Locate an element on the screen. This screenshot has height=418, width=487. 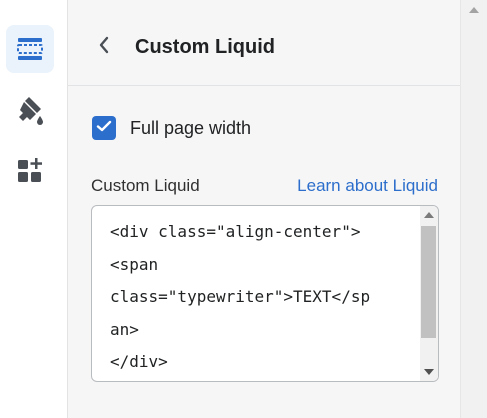
checkmark-icon is located at coordinates (104, 128).